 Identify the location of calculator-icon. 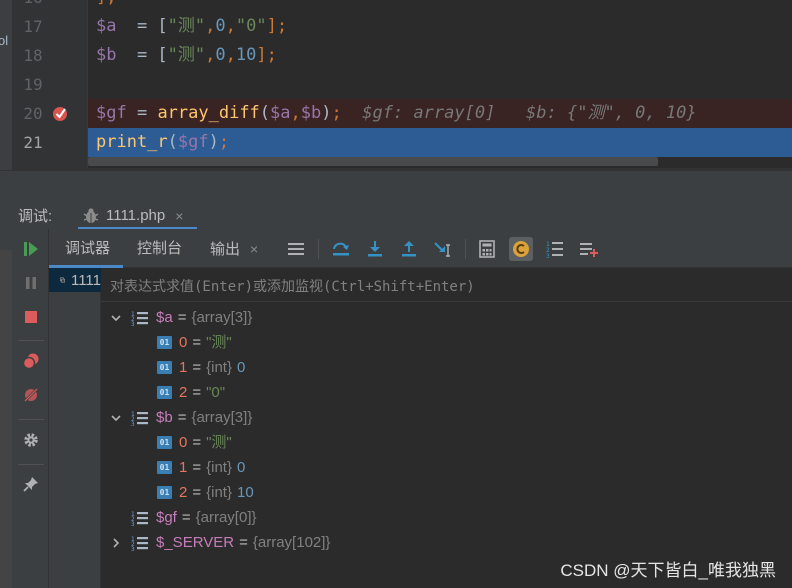
(487, 249).